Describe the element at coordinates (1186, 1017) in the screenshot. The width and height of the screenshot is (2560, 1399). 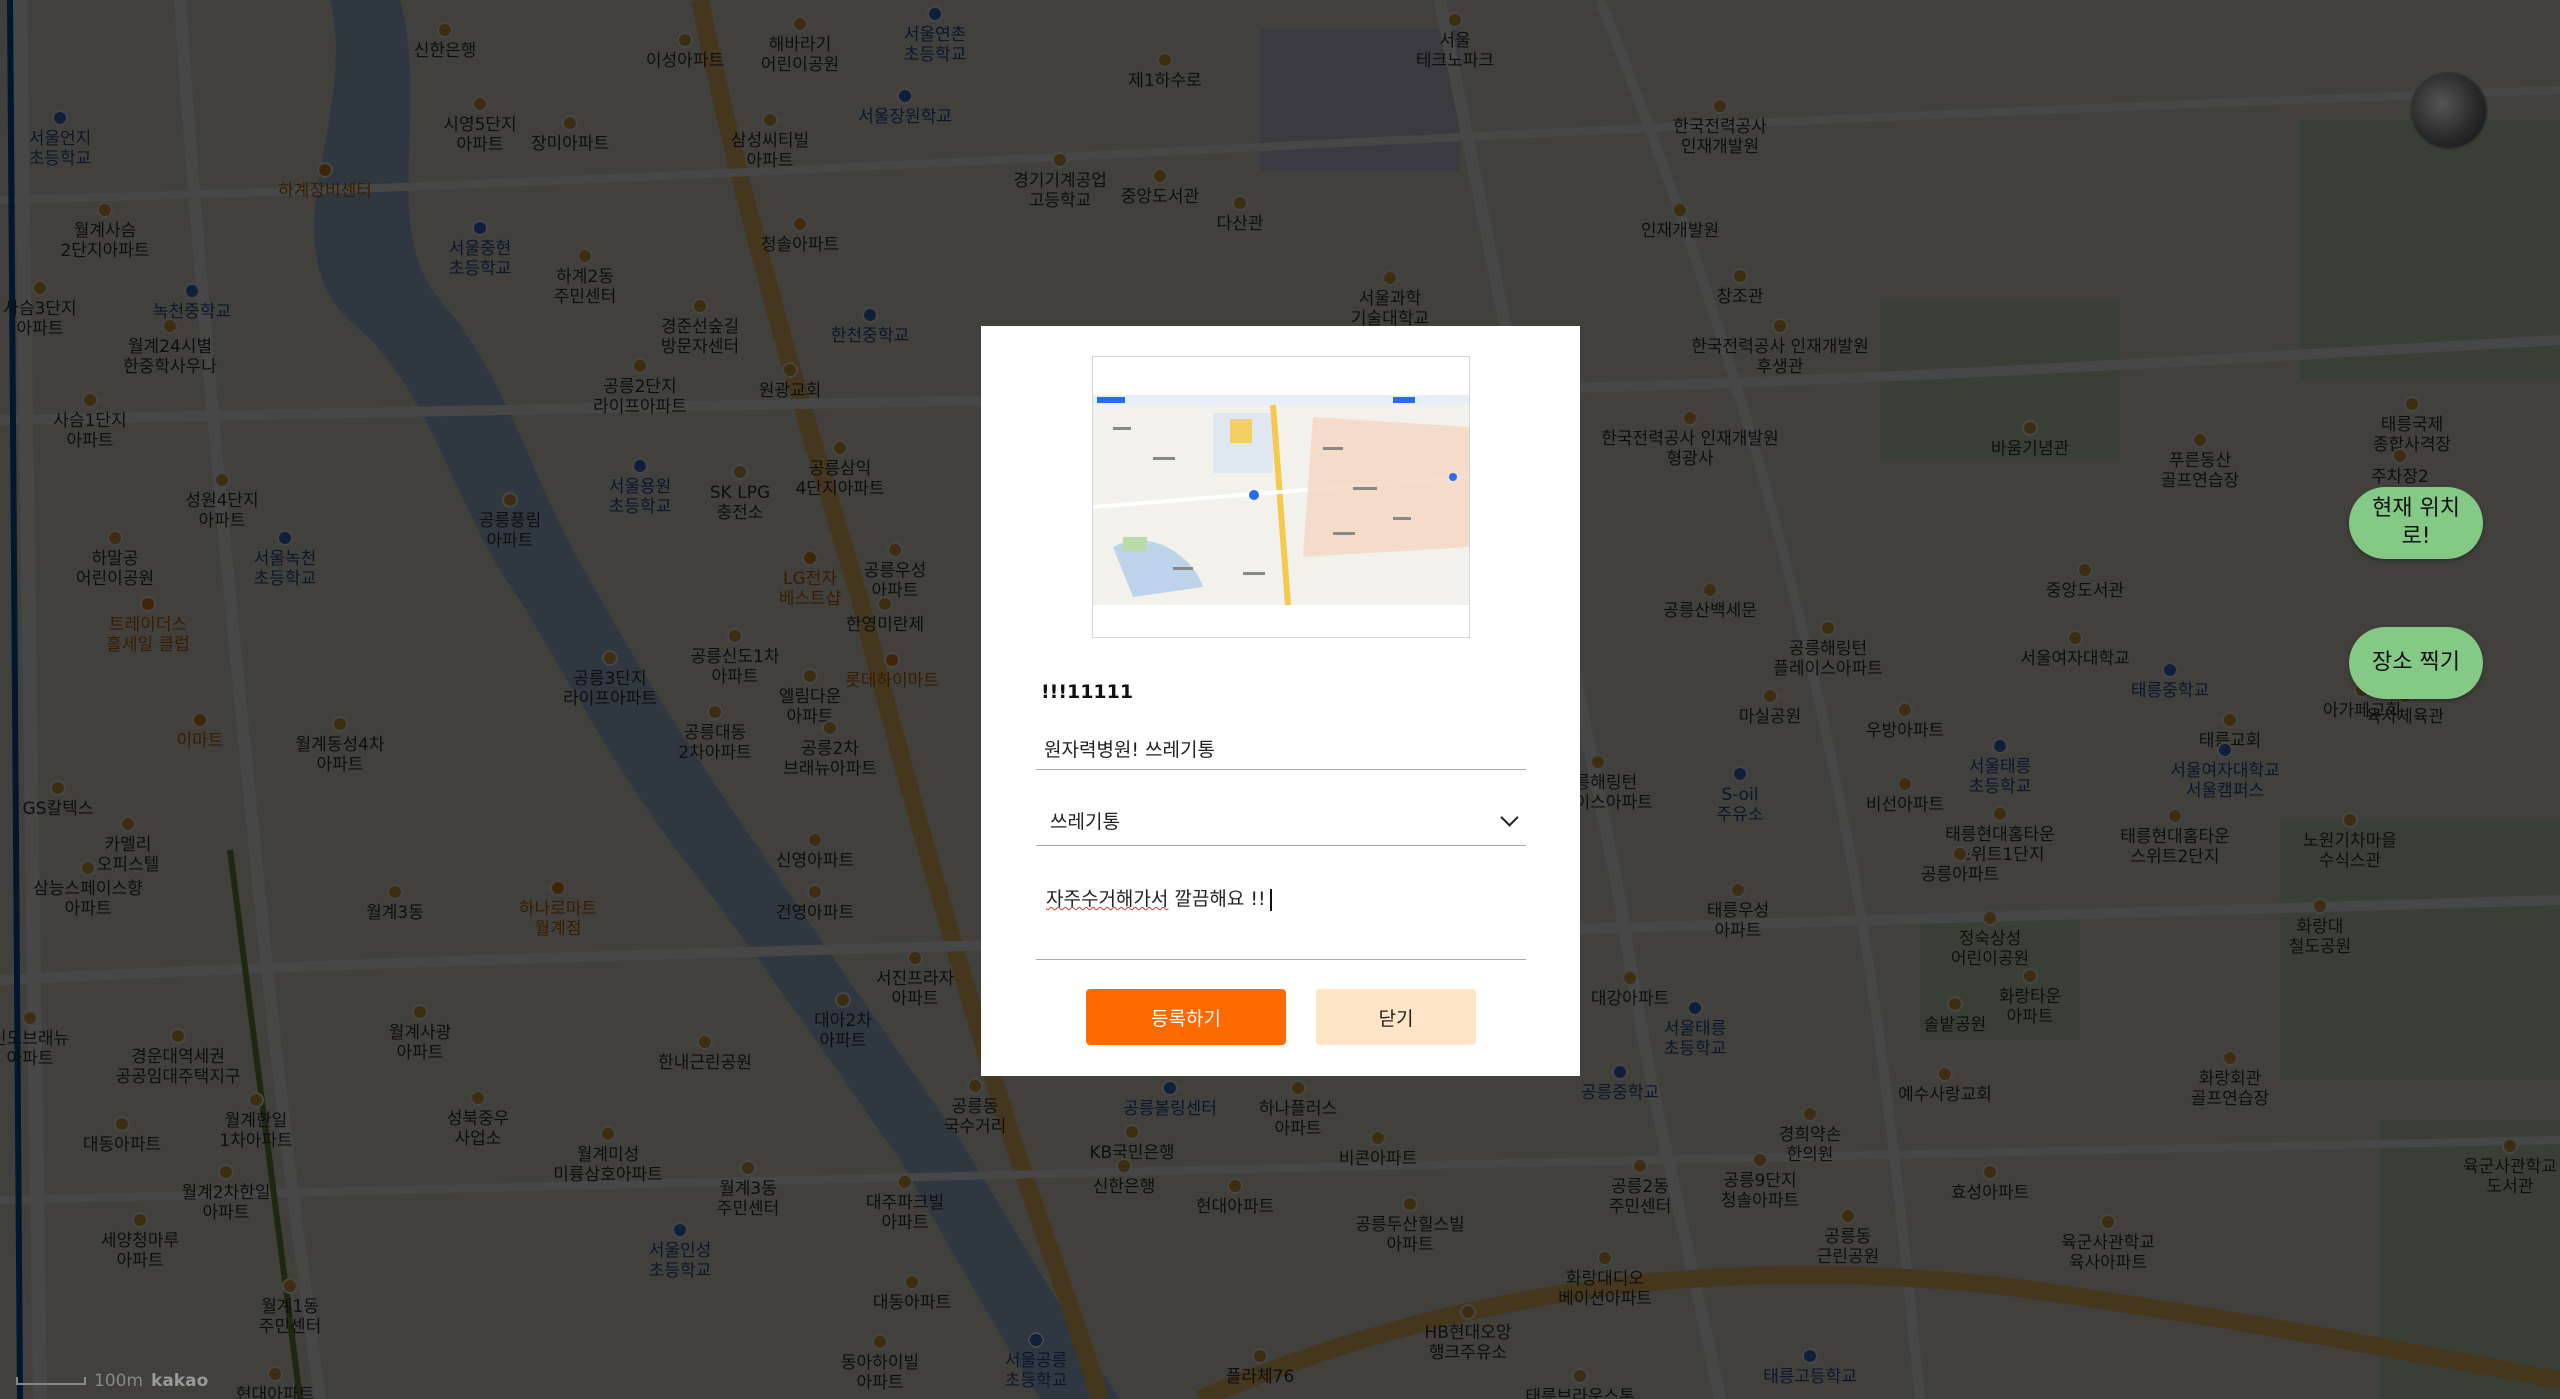
I see `submit-button: 등록하기` at that location.